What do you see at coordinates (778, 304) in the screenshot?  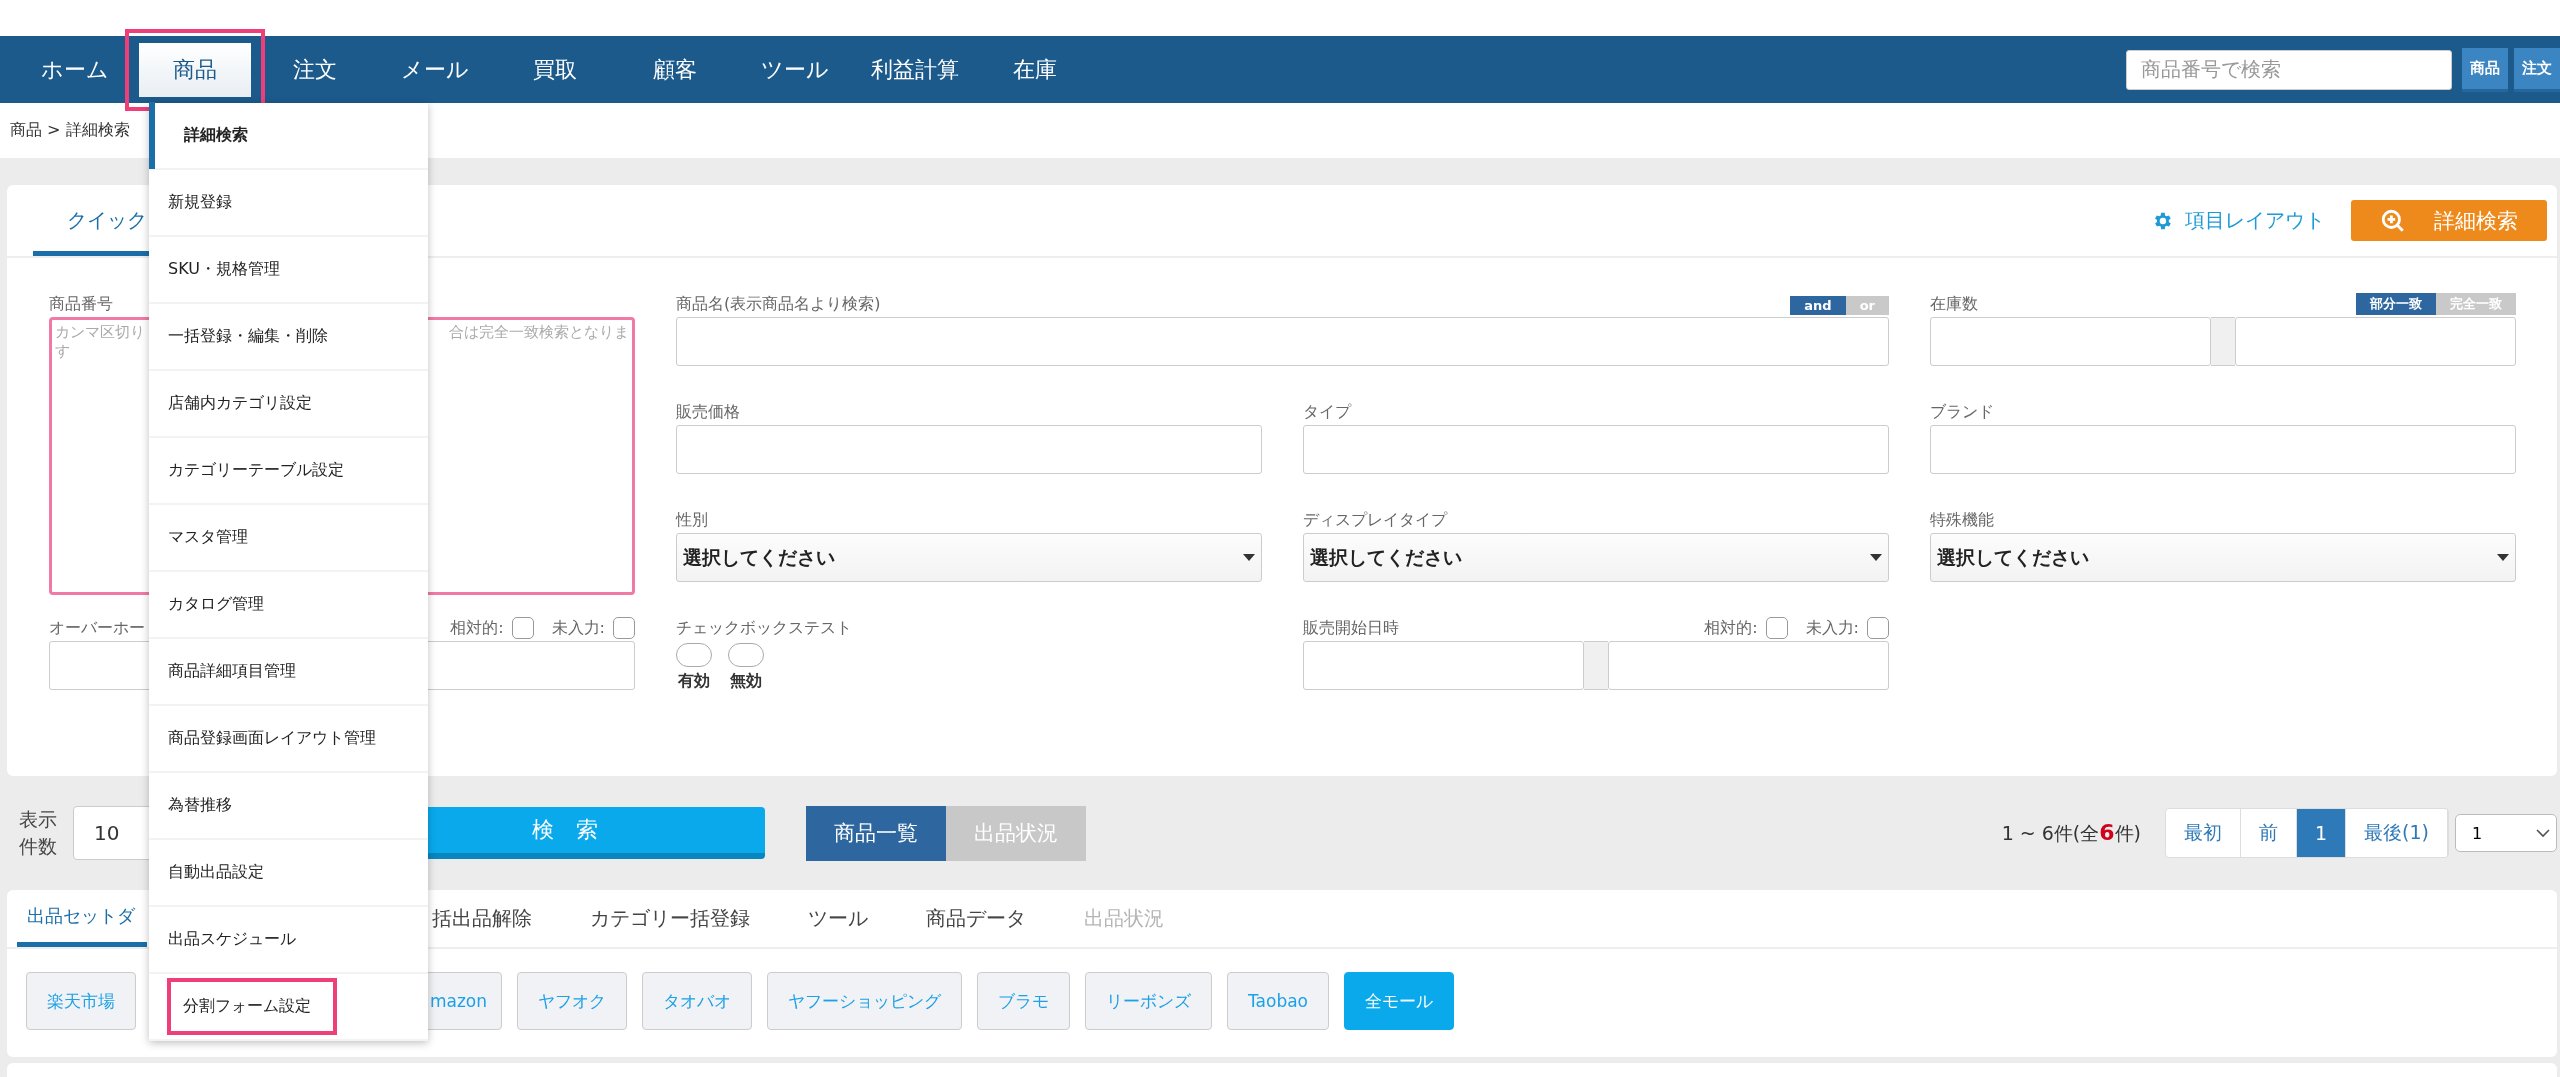 I see `field-label: 商品名(表示商品名より検索)` at bounding box center [778, 304].